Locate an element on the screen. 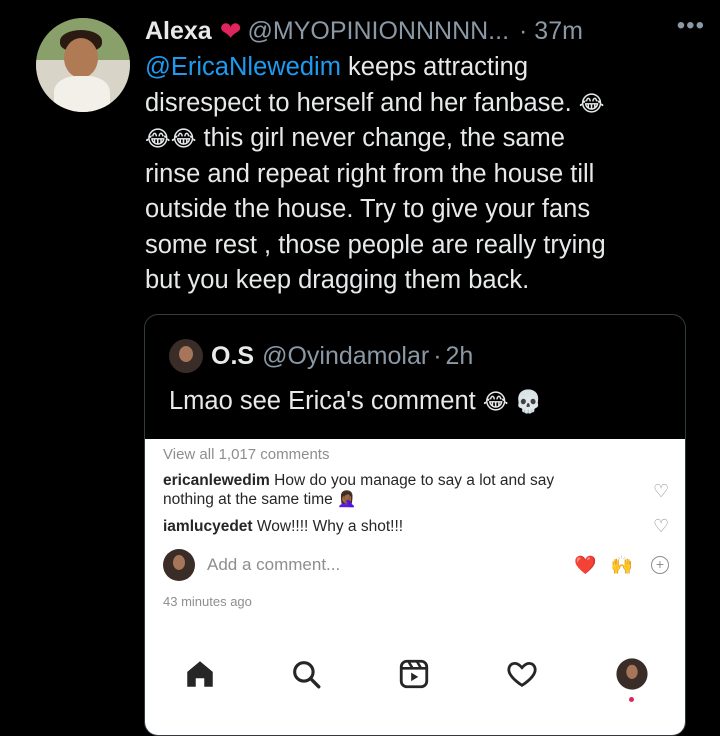 This screenshot has height=736, width=720. reels-icon is located at coordinates (414, 674).